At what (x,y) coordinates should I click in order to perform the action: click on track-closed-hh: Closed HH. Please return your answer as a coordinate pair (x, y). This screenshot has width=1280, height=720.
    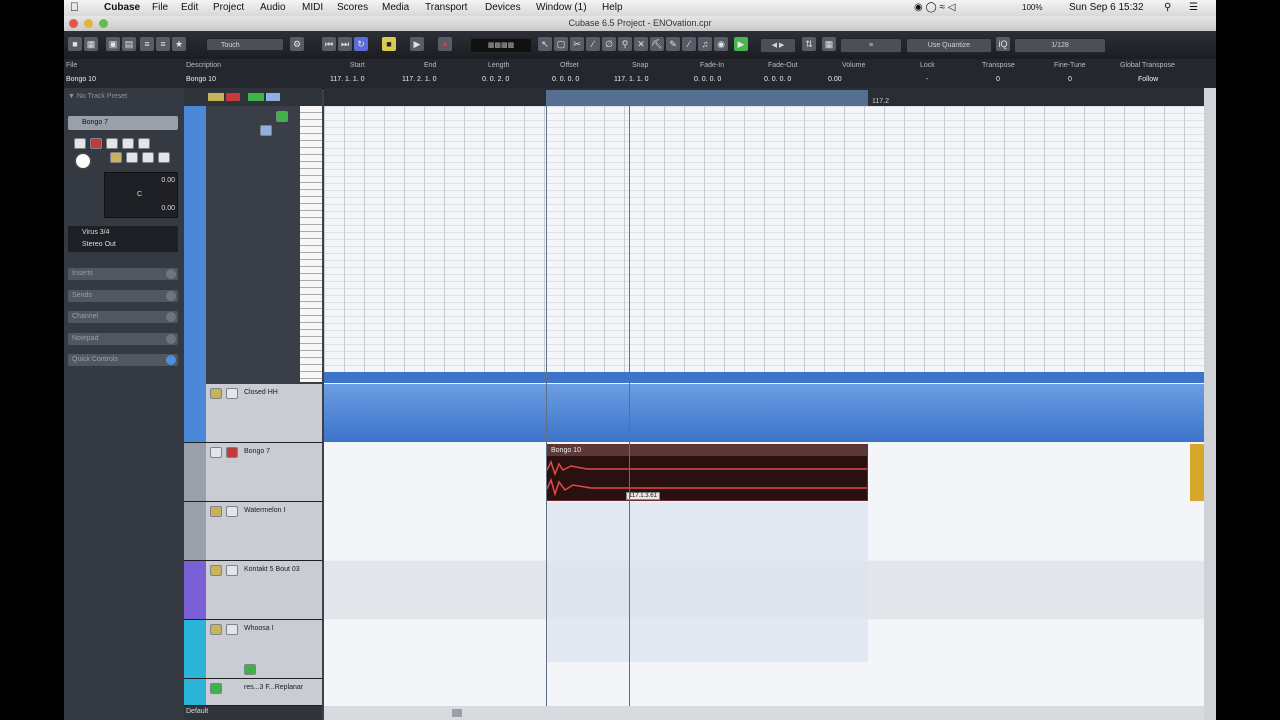
    Looking at the image, I should click on (253, 413).